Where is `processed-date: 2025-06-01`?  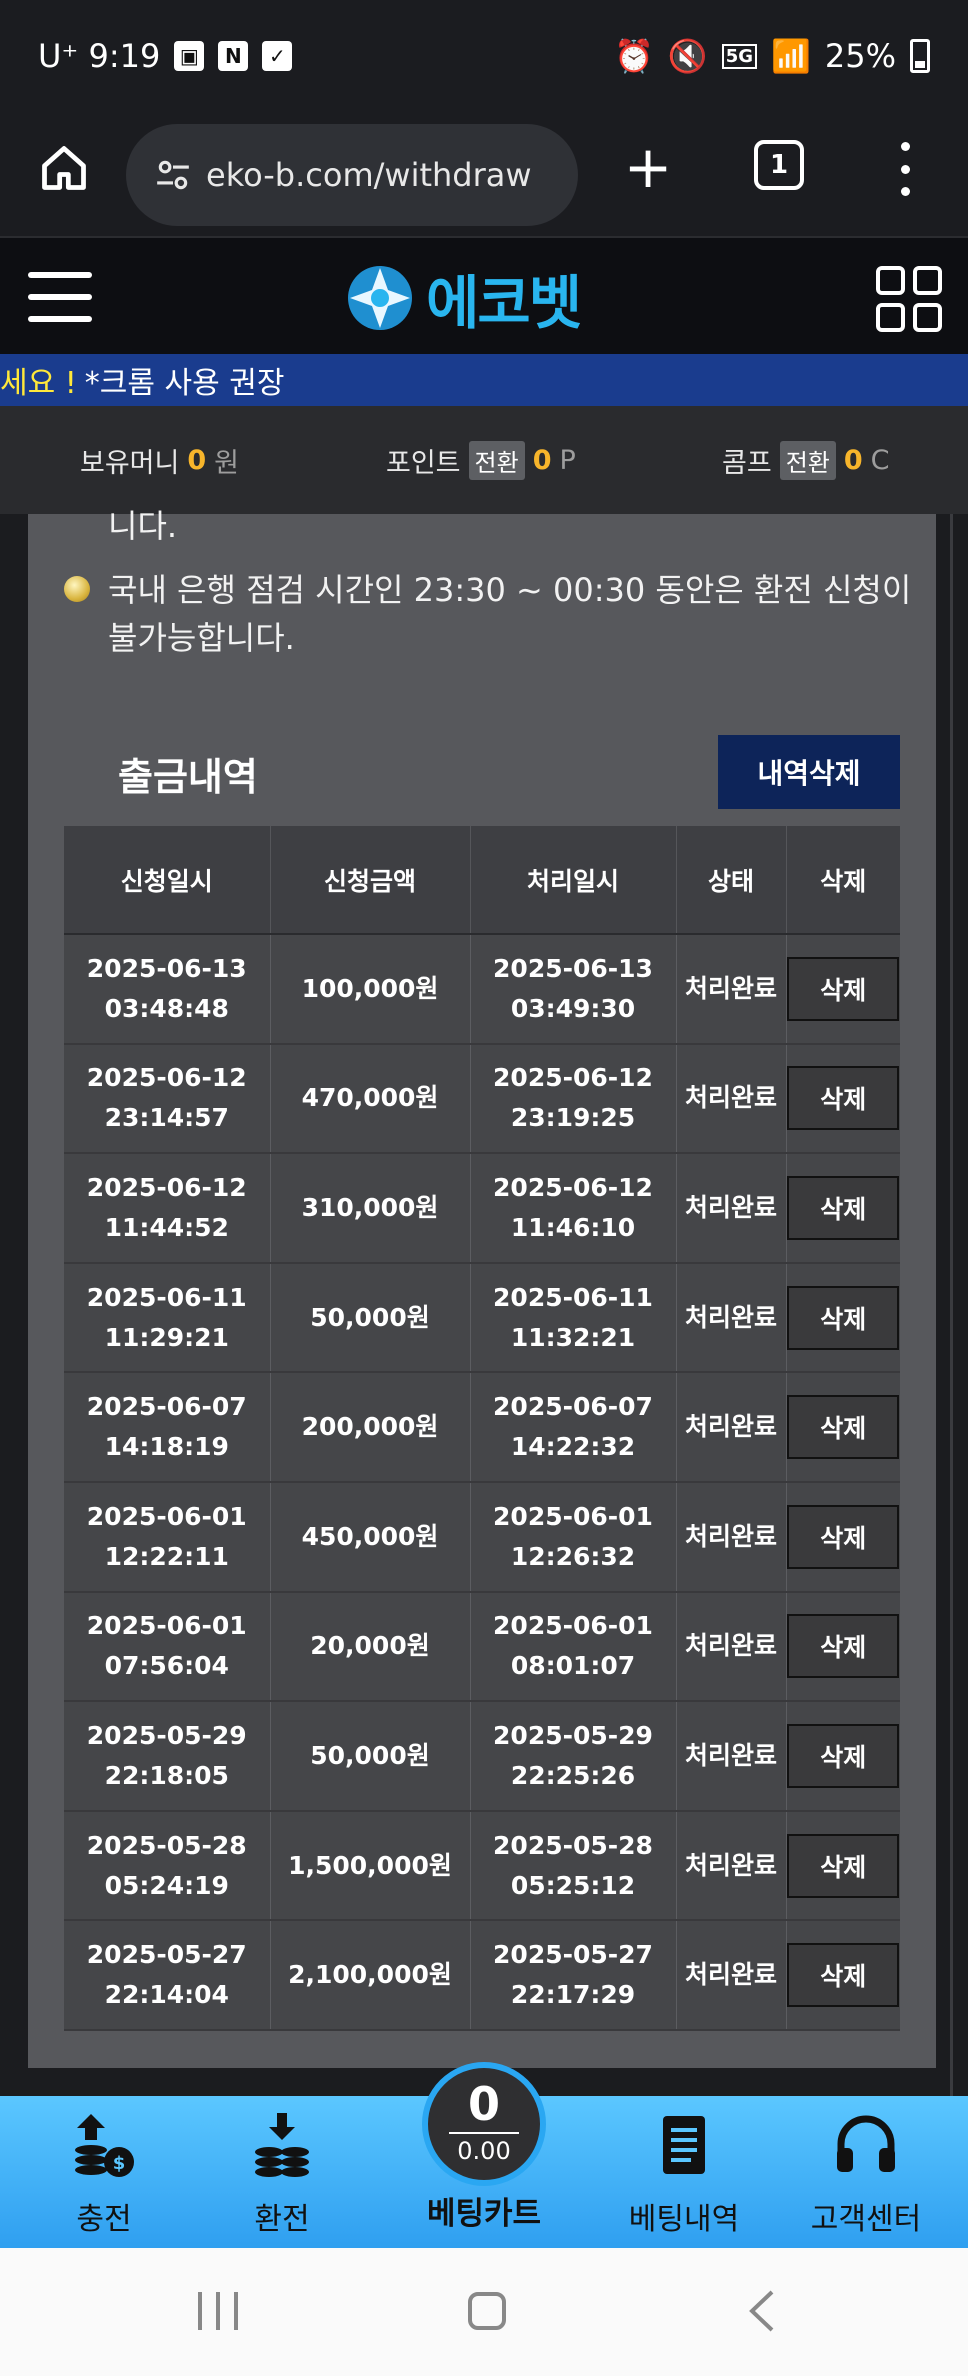
processed-date: 2025-06-01 is located at coordinates (573, 1626).